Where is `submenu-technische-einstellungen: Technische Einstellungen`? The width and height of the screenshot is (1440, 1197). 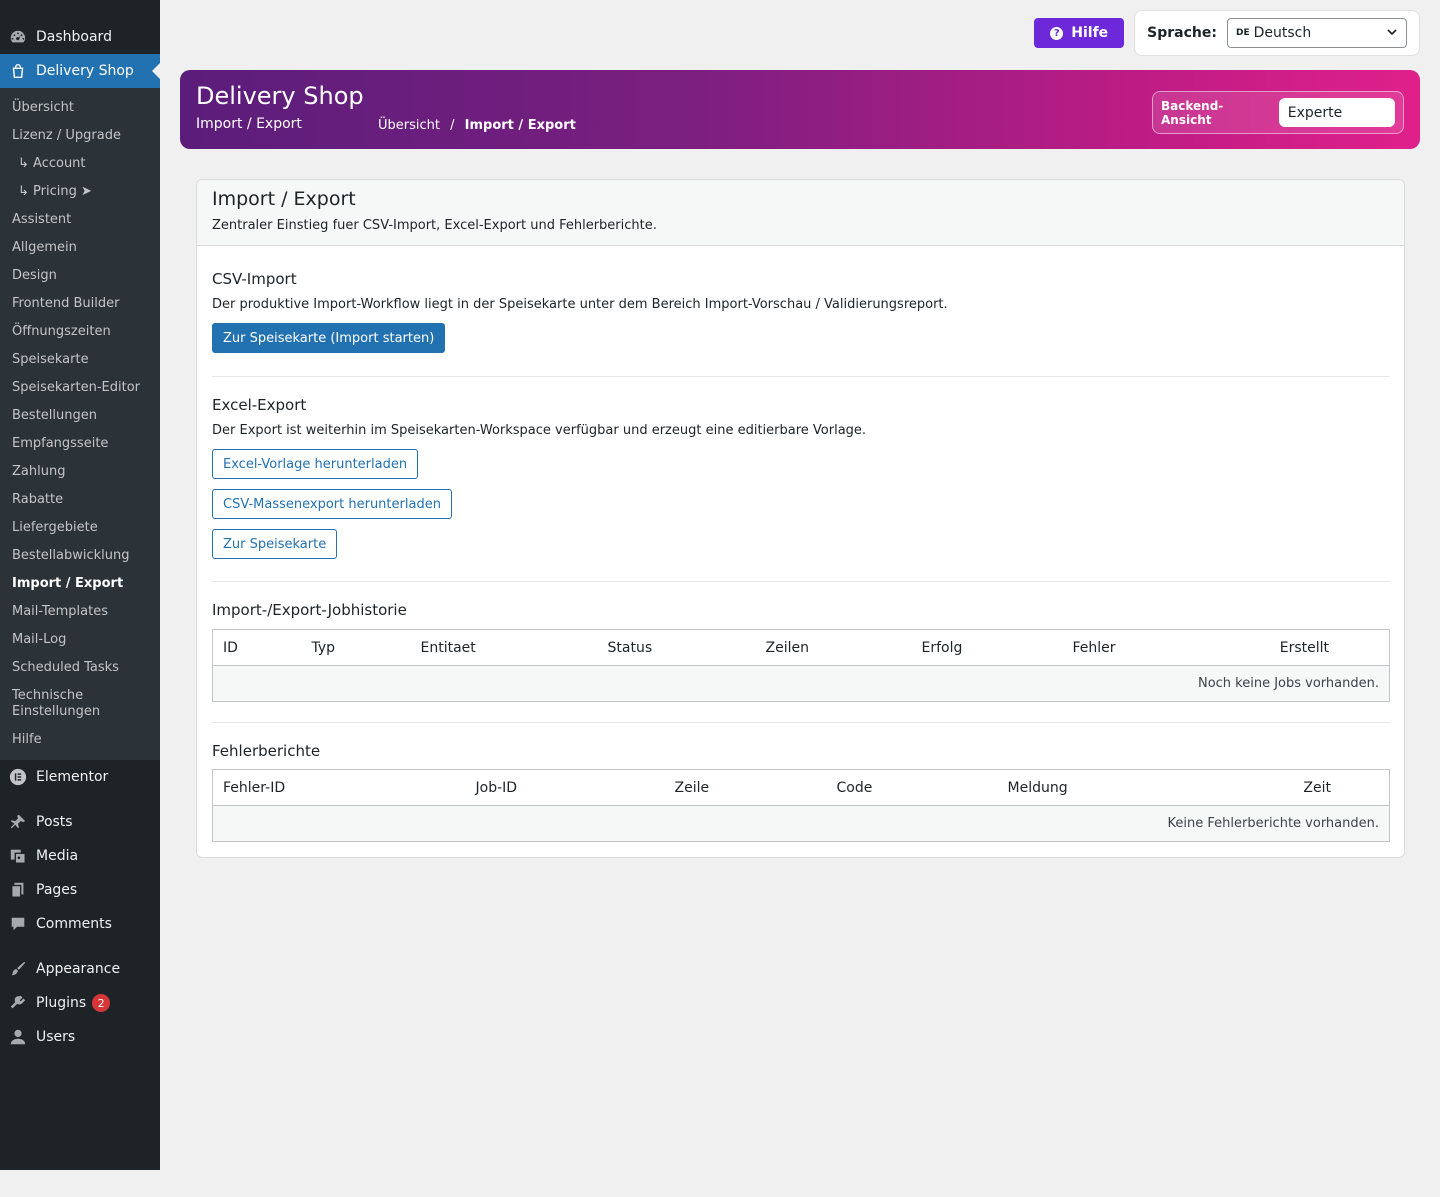 submenu-technische-einstellungen: Technische Einstellungen is located at coordinates (60, 704).